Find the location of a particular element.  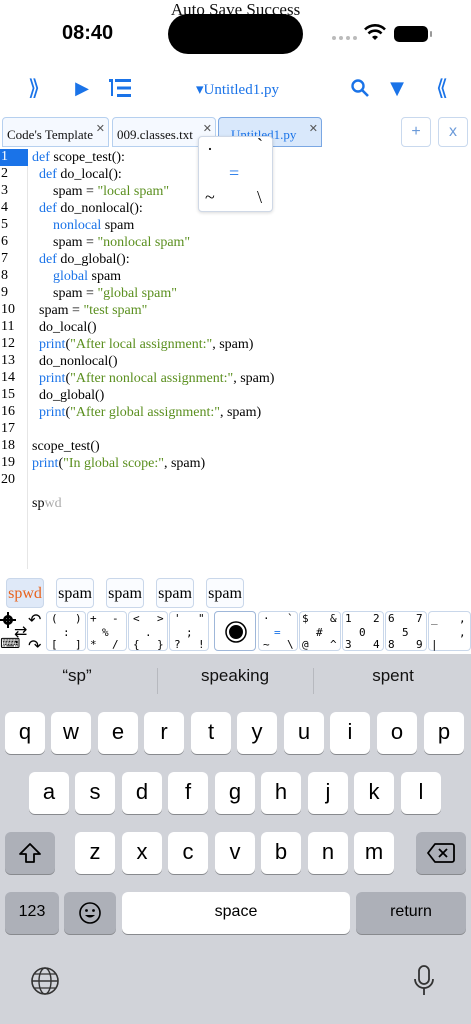

emoji-icon is located at coordinates (90, 913).